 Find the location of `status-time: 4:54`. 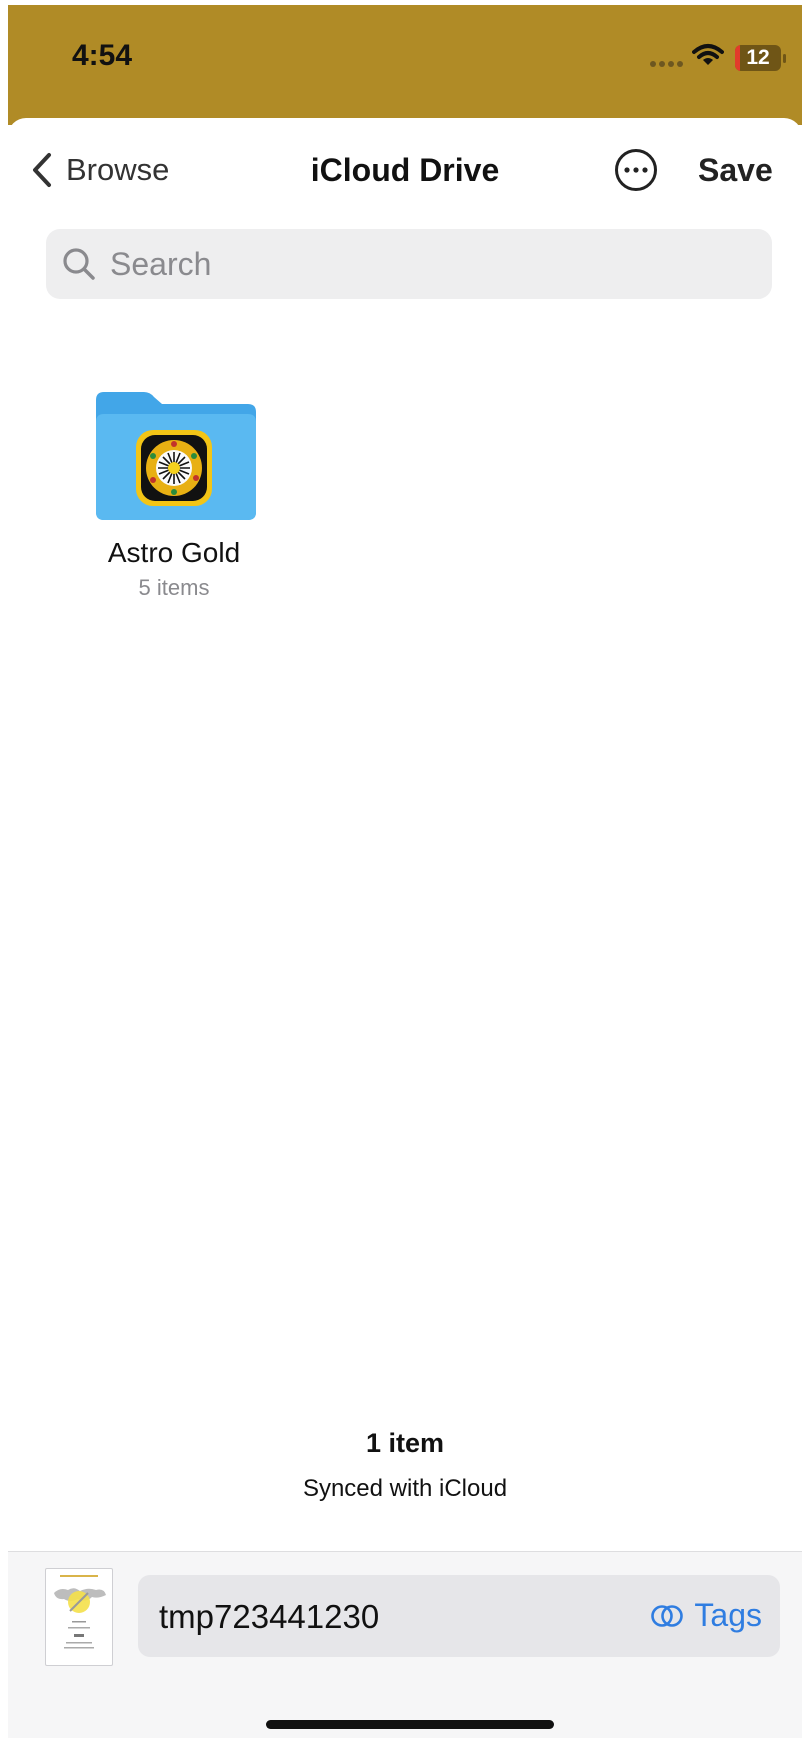

status-time: 4:54 is located at coordinates (102, 55).